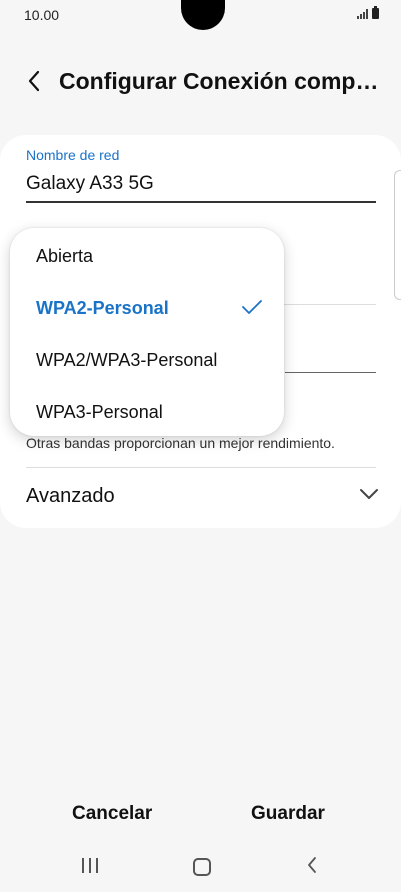 The image size is (401, 892). I want to click on status-icons, so click(368, 12).